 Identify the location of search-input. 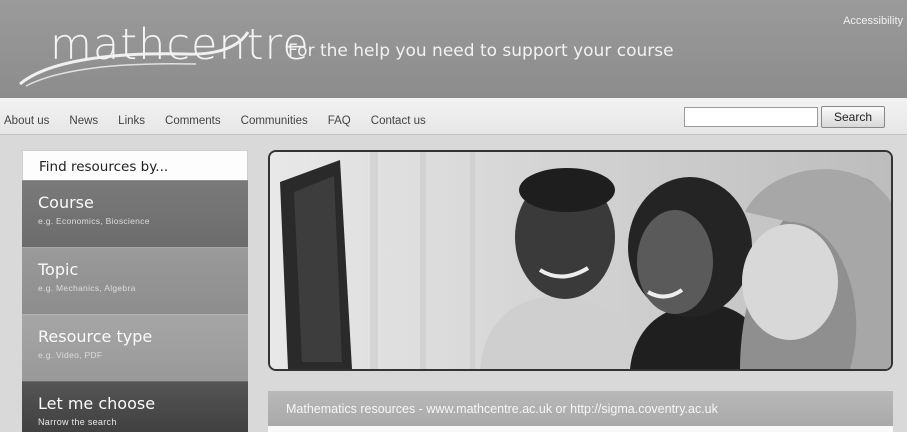
(751, 117).